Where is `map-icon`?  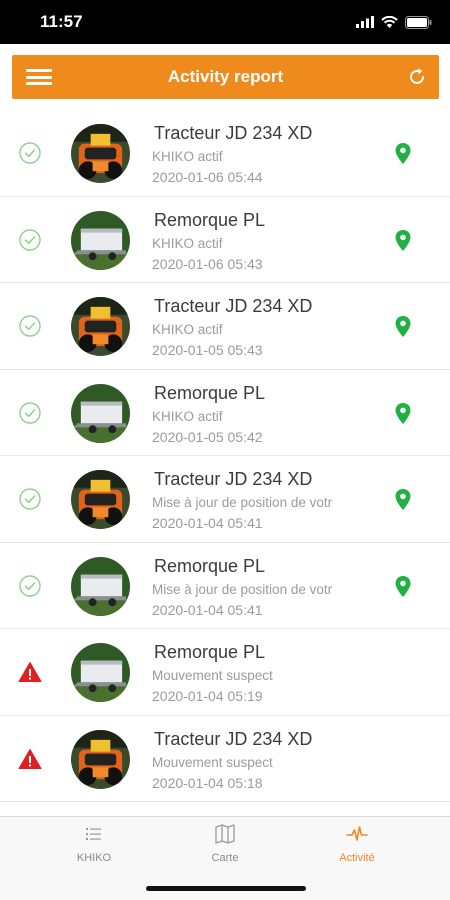
map-icon is located at coordinates (225, 834).